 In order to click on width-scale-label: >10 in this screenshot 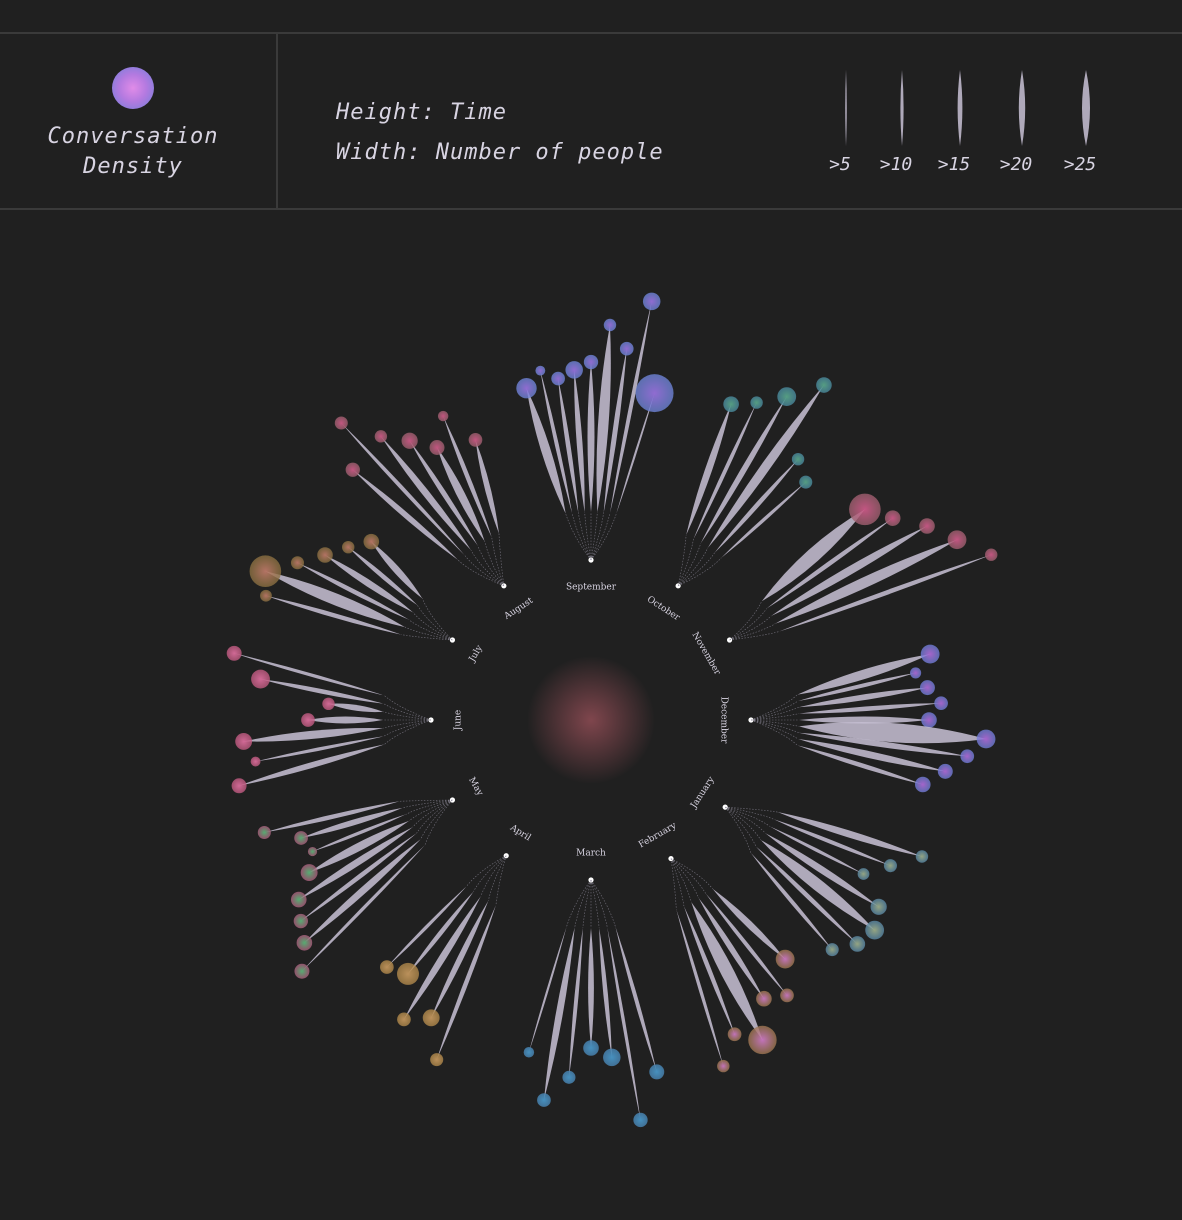, I will do `click(896, 164)`.